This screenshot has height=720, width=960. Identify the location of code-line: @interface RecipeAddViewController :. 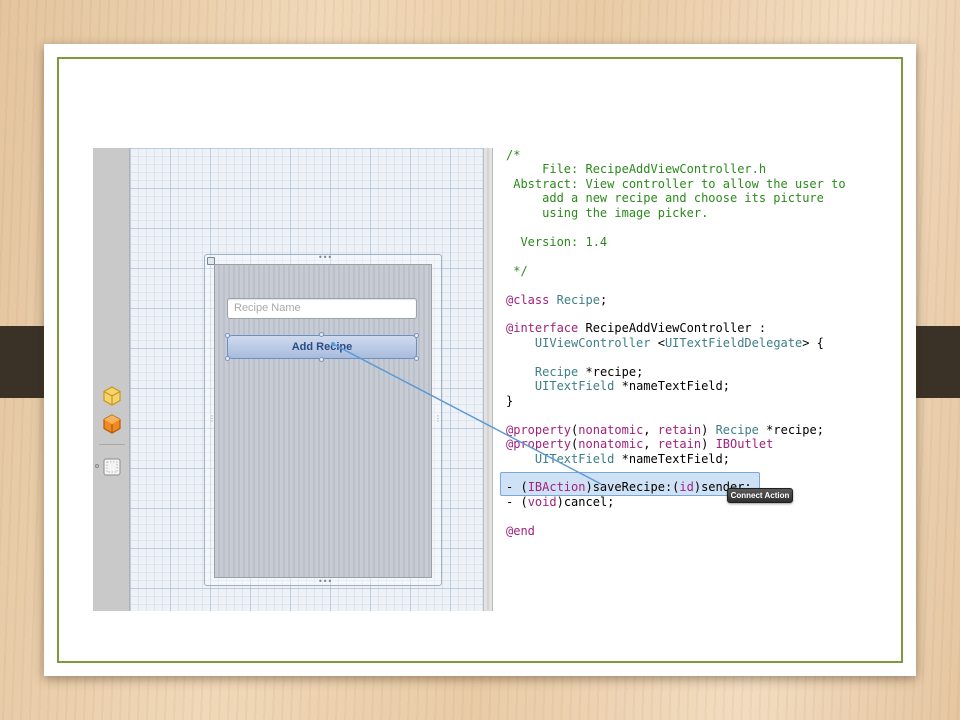
(676, 328).